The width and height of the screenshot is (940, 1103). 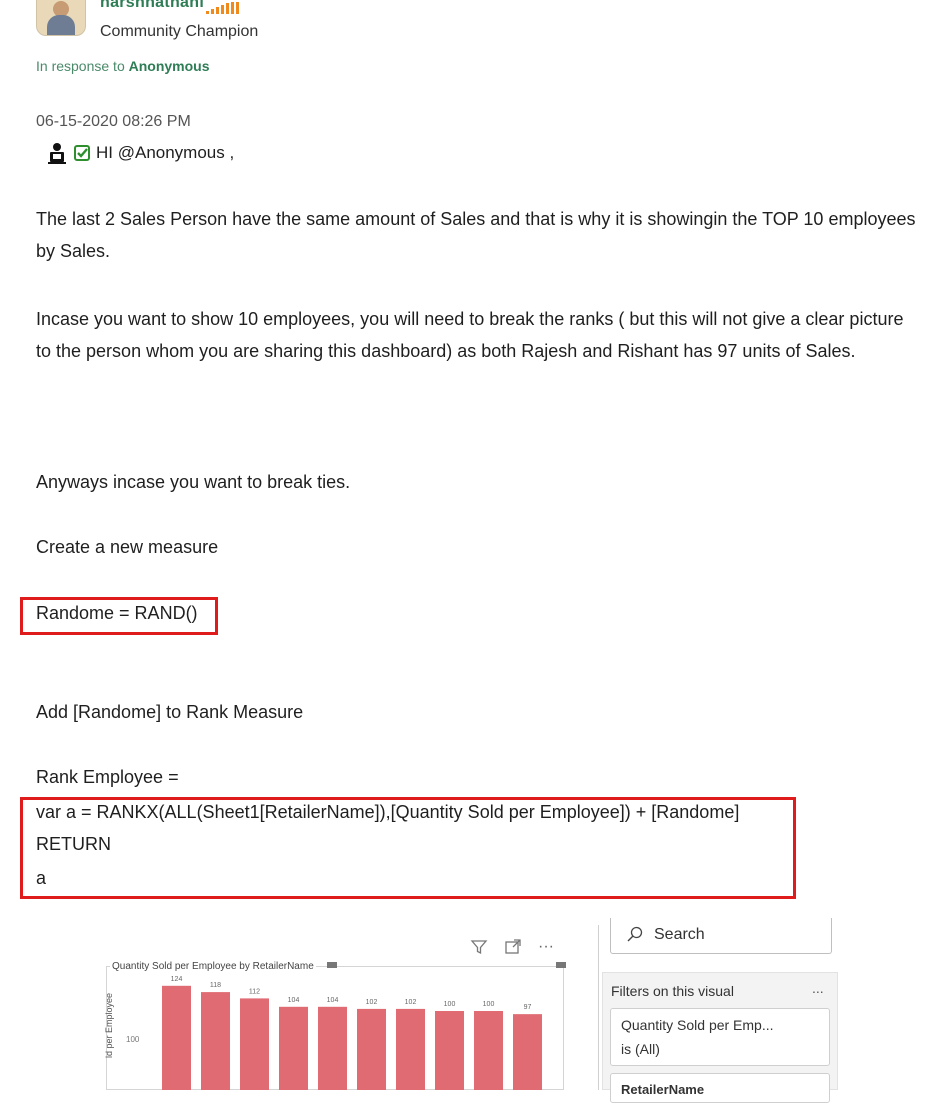 I want to click on rank-title: Community Champion, so click(x=179, y=31).